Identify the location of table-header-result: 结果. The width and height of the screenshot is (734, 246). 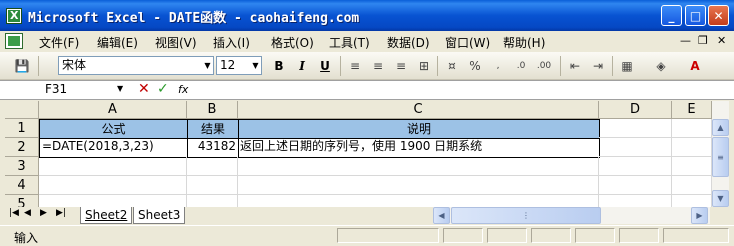
(213, 129).